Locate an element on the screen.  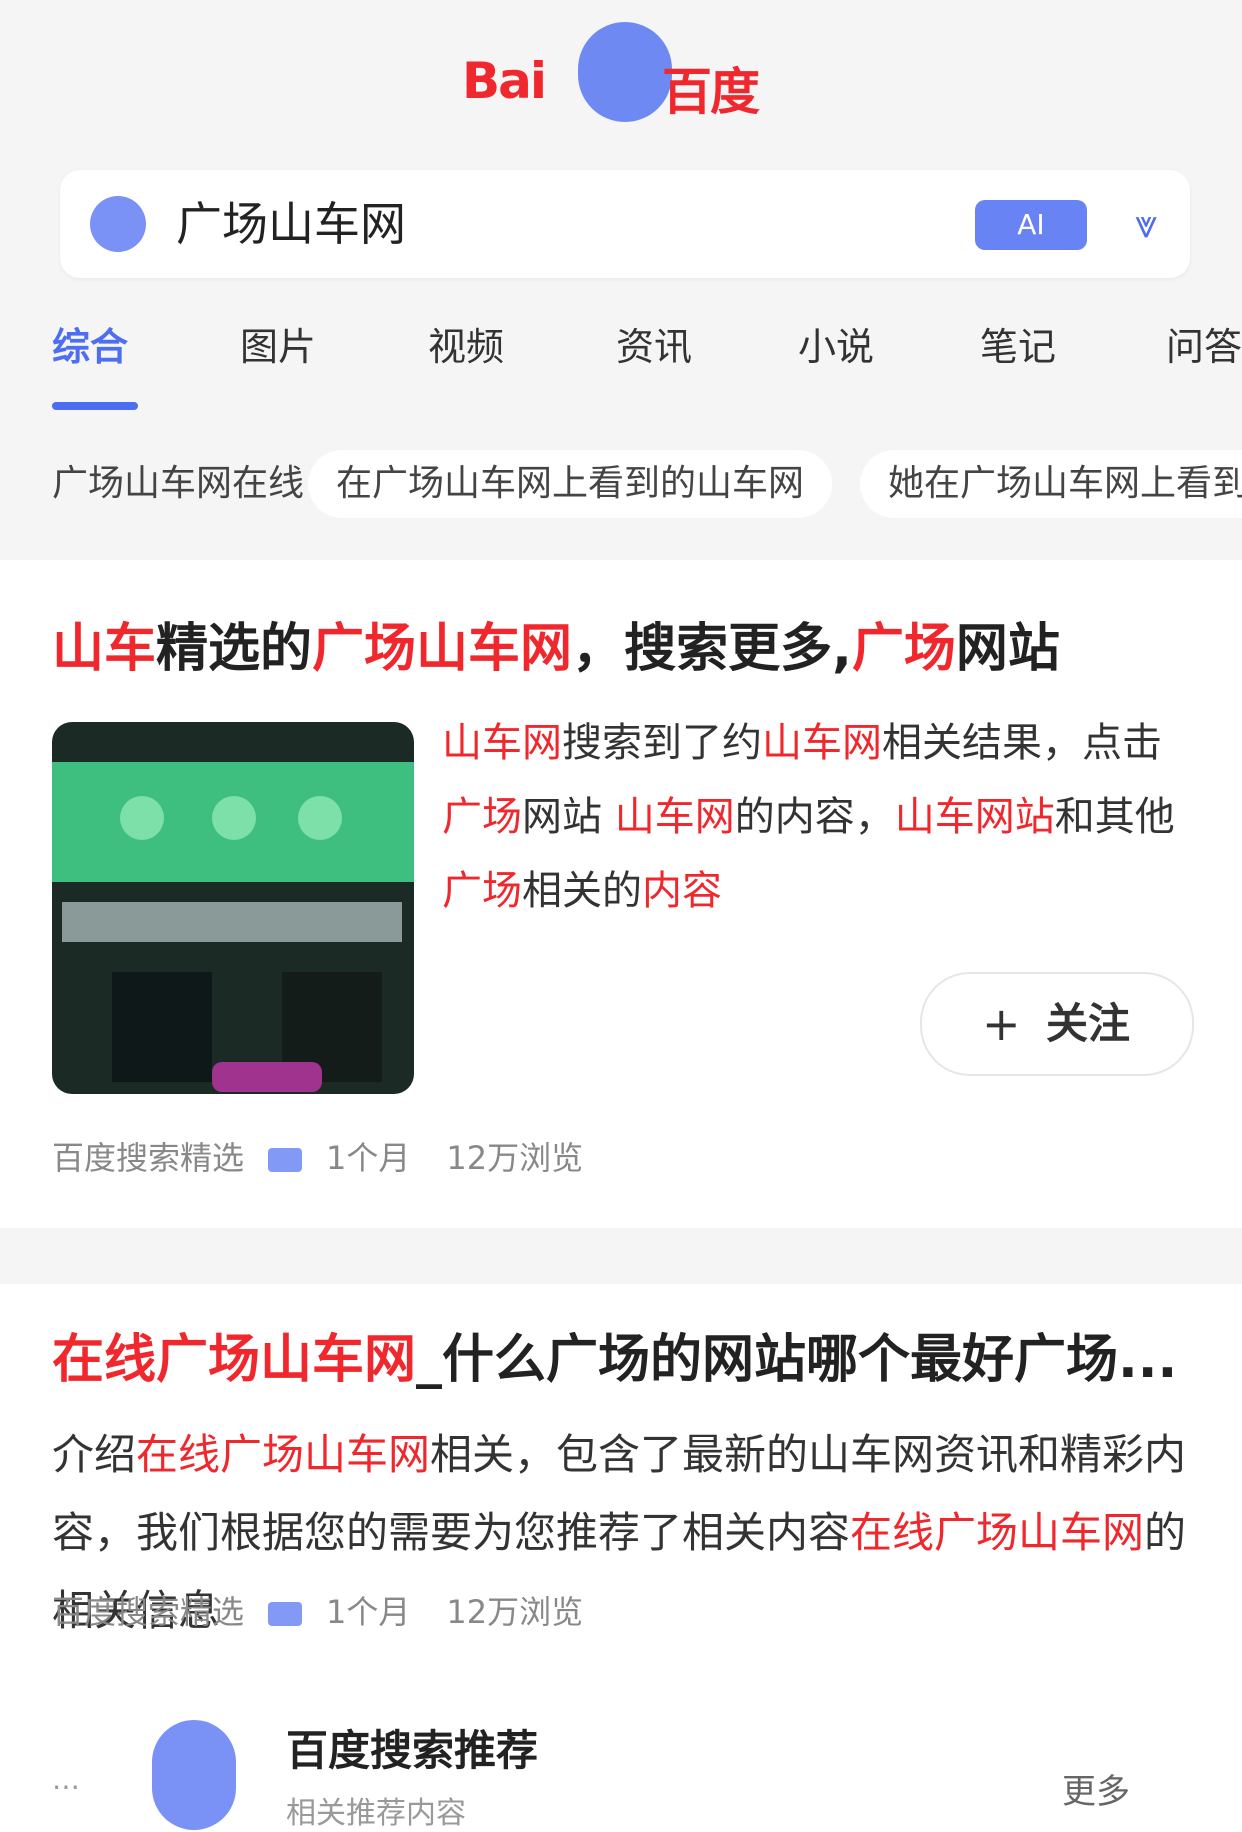
snippet-text: 搜索到了约 is located at coordinates (662, 743).